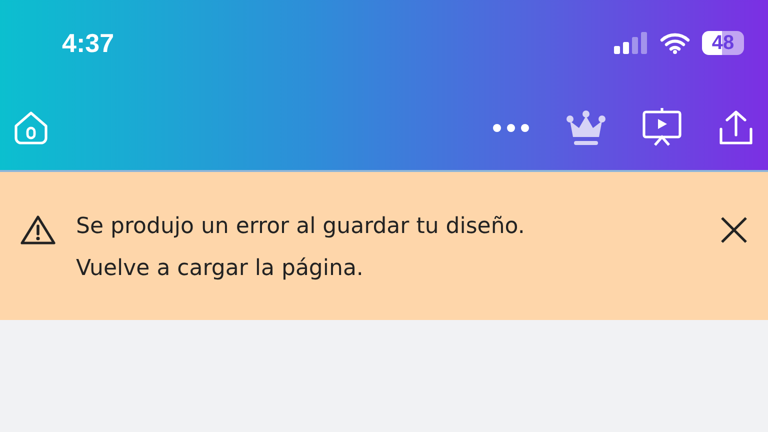 The image size is (768, 432). What do you see at coordinates (220, 269) in the screenshot?
I see `error-message: Vuelve a cargar la página.` at bounding box center [220, 269].